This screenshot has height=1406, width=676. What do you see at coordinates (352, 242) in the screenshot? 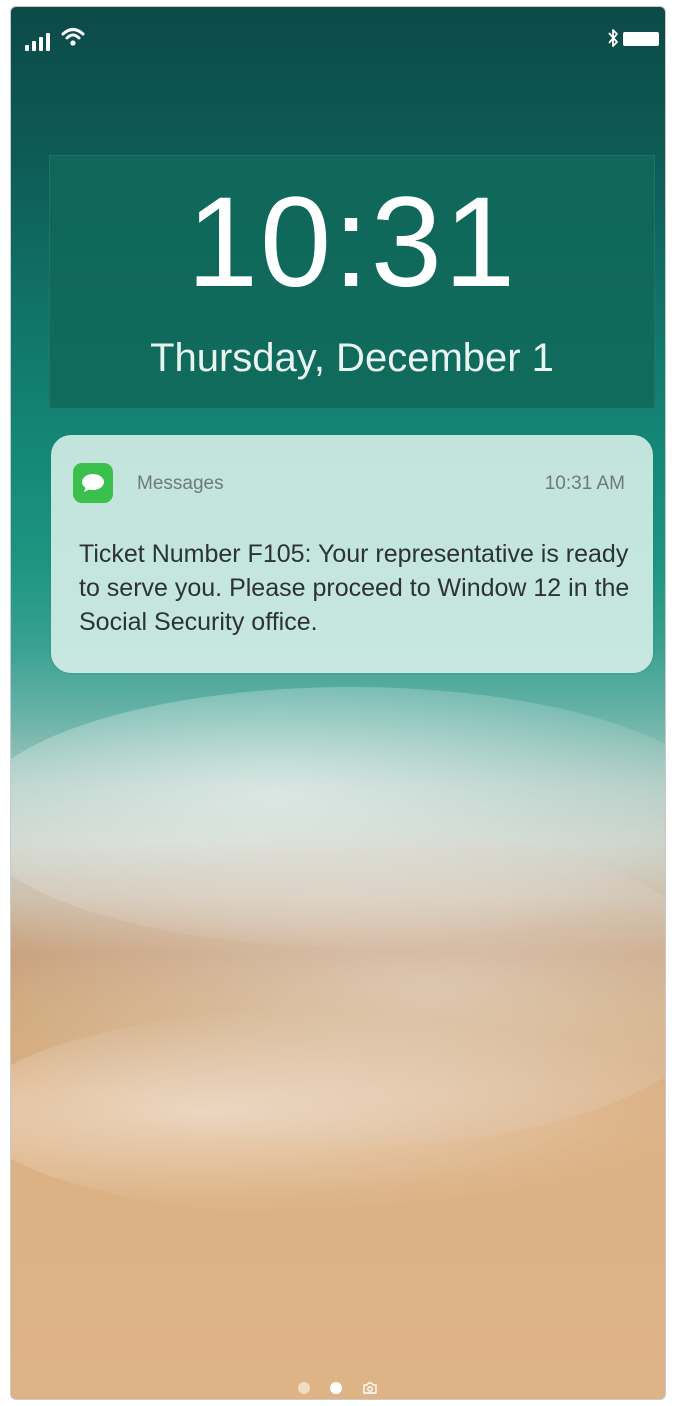
I see `clock-time: 10:31` at bounding box center [352, 242].